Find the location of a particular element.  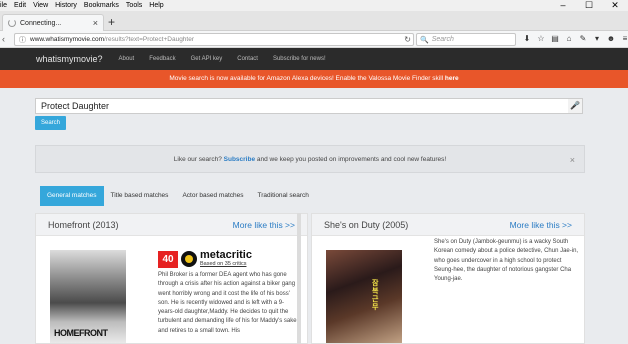

search-button: Search is located at coordinates (50, 123).